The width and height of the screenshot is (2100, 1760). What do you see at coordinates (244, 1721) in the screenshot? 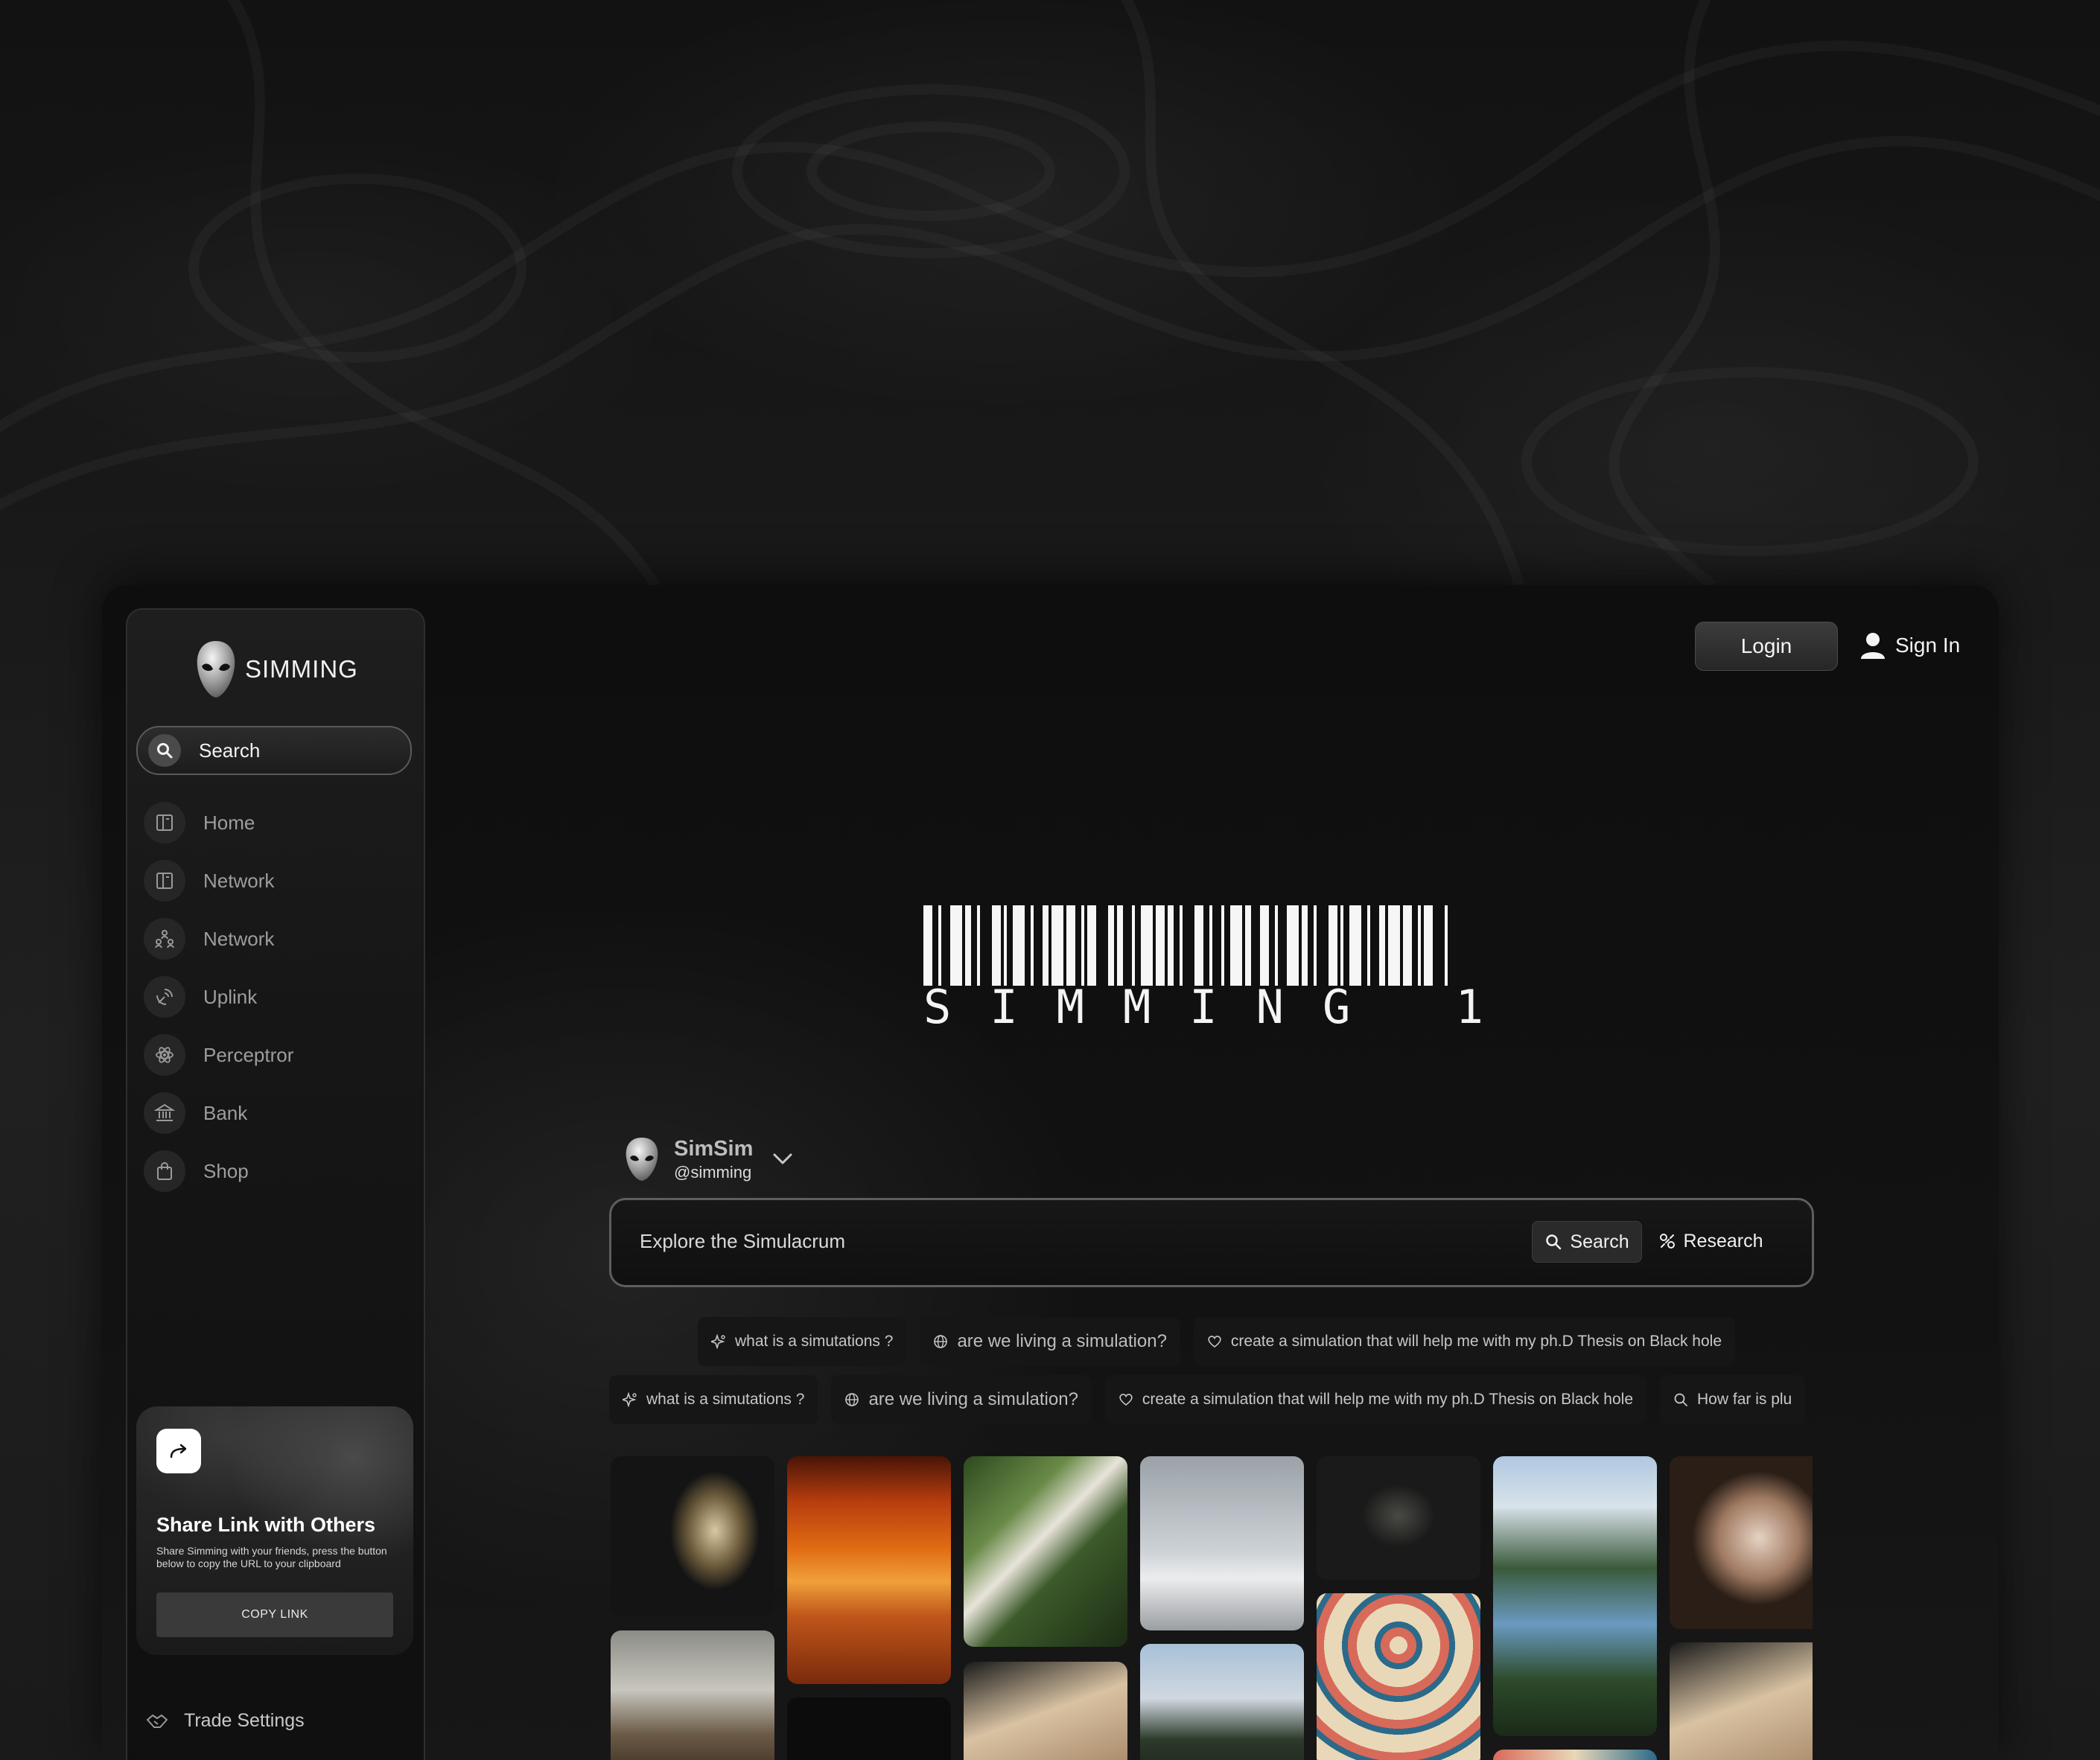
I see `trade-settings-label: Trade Settings` at bounding box center [244, 1721].